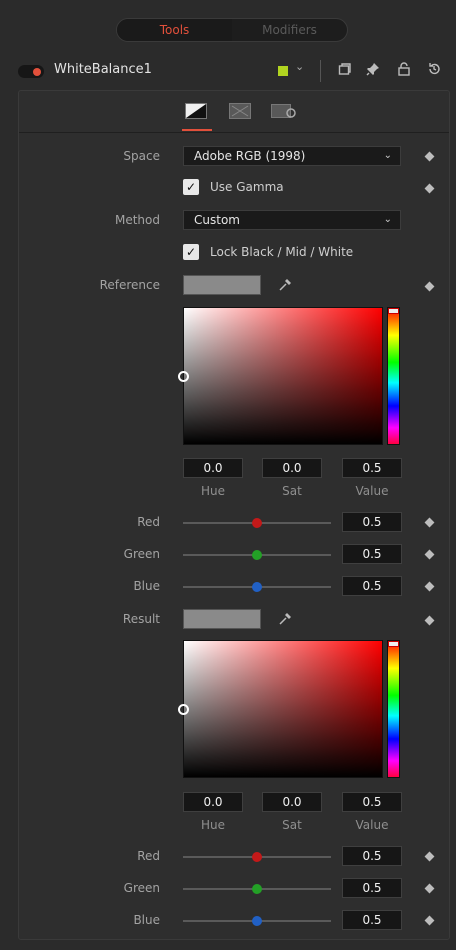 This screenshot has width=456, height=950. I want to click on method-dropdown: Custom ⌄, so click(292, 220).